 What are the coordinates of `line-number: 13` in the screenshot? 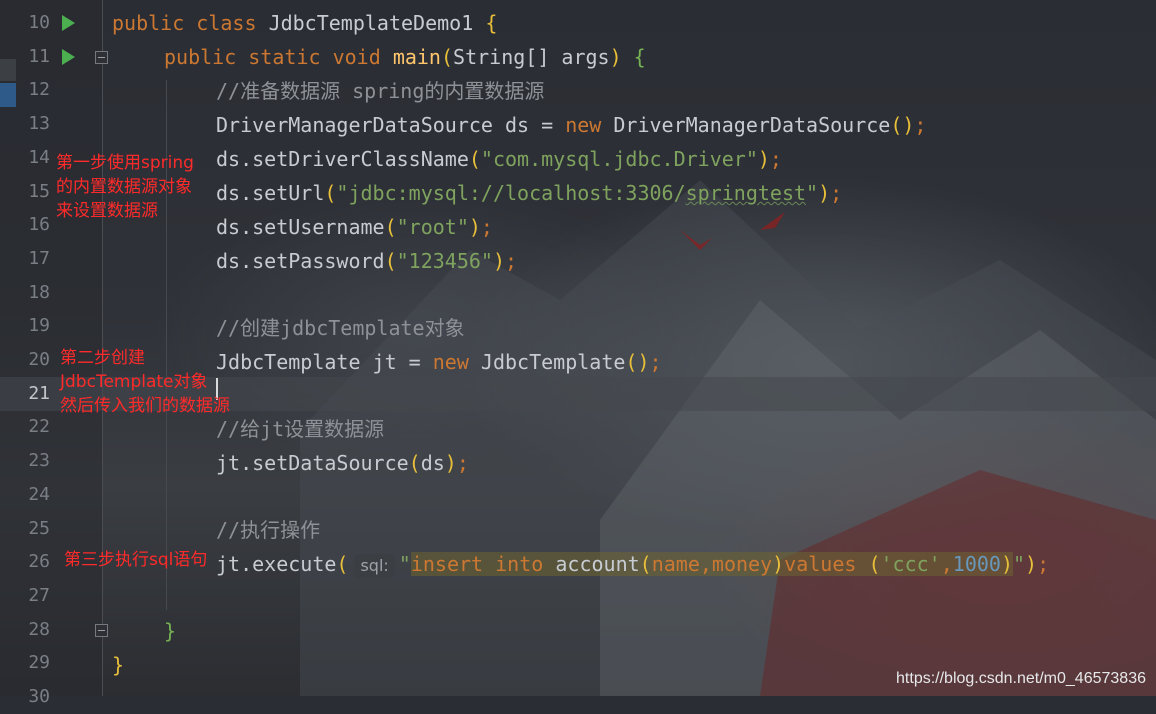 It's located at (34, 124).